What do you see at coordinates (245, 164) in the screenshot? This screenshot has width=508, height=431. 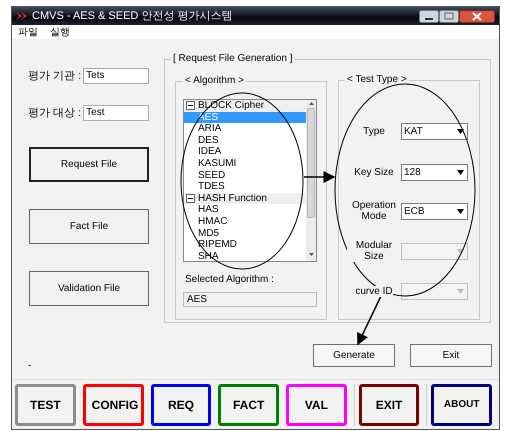 I see `tree-item: KASUMI` at bounding box center [245, 164].